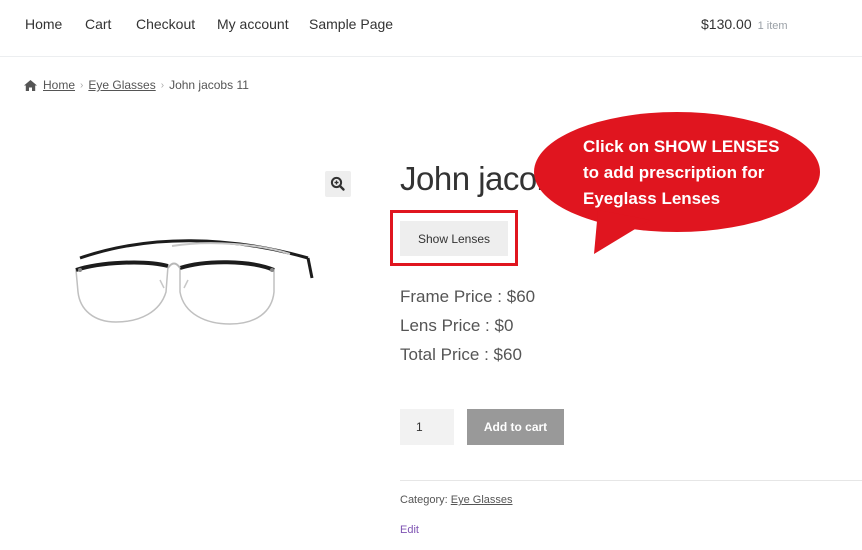  What do you see at coordinates (652, 198) in the screenshot?
I see `callout-line: Eyeglass Lenses` at bounding box center [652, 198].